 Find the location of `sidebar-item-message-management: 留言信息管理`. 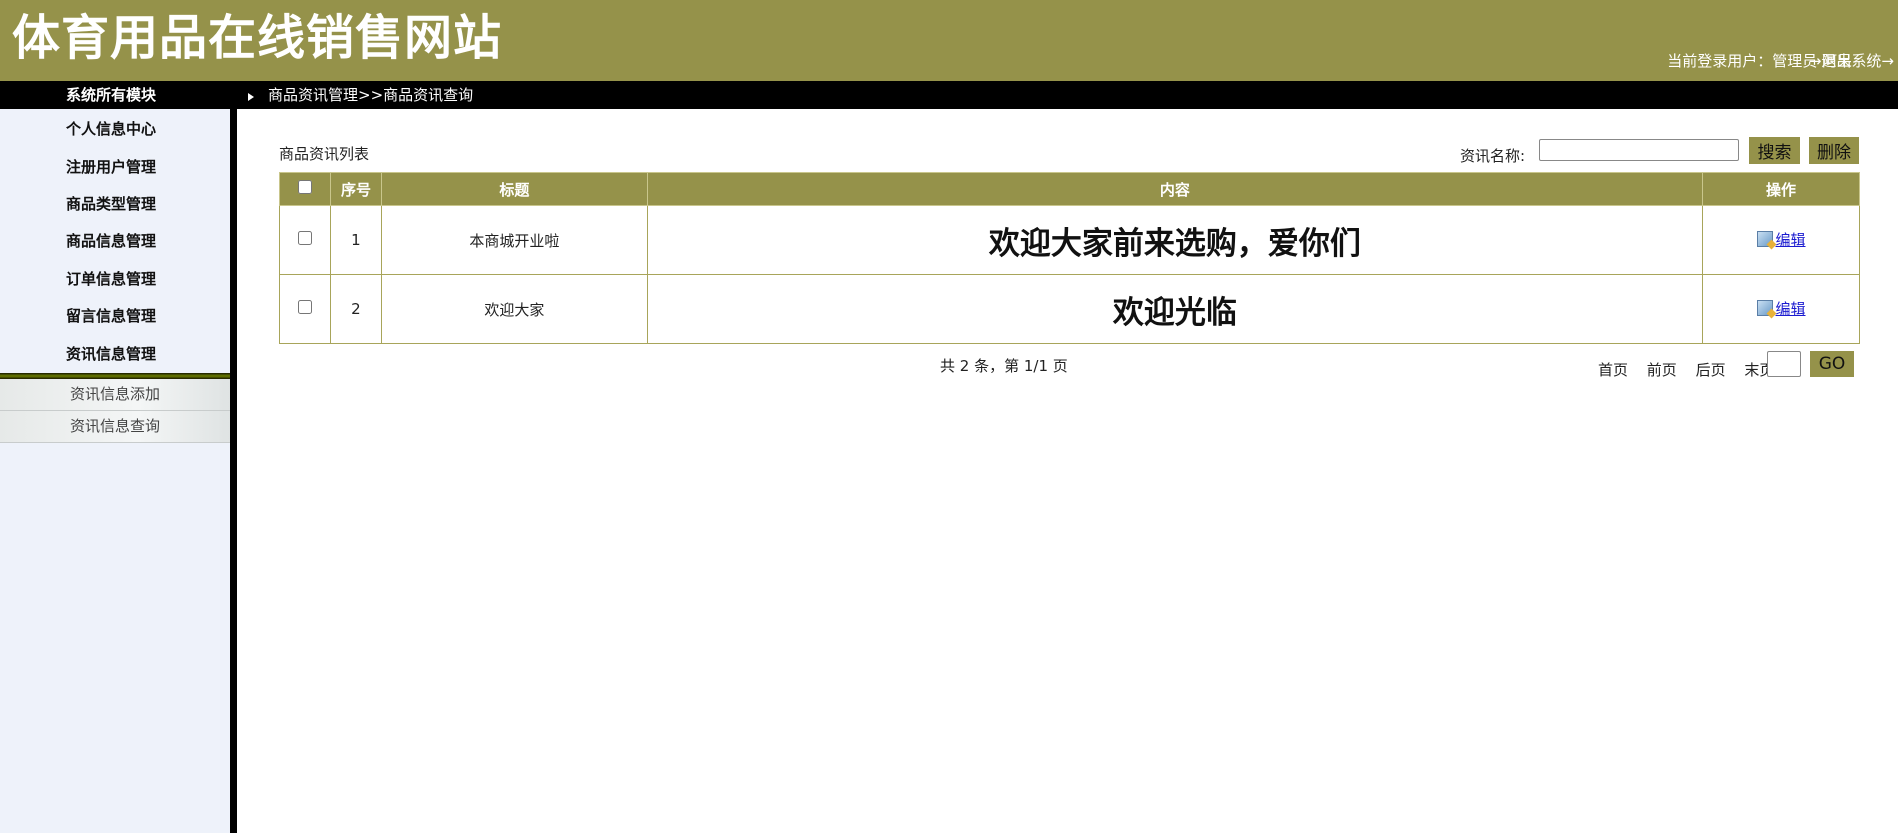

sidebar-item-message-management: 留言信息管理 is located at coordinates (111, 316).